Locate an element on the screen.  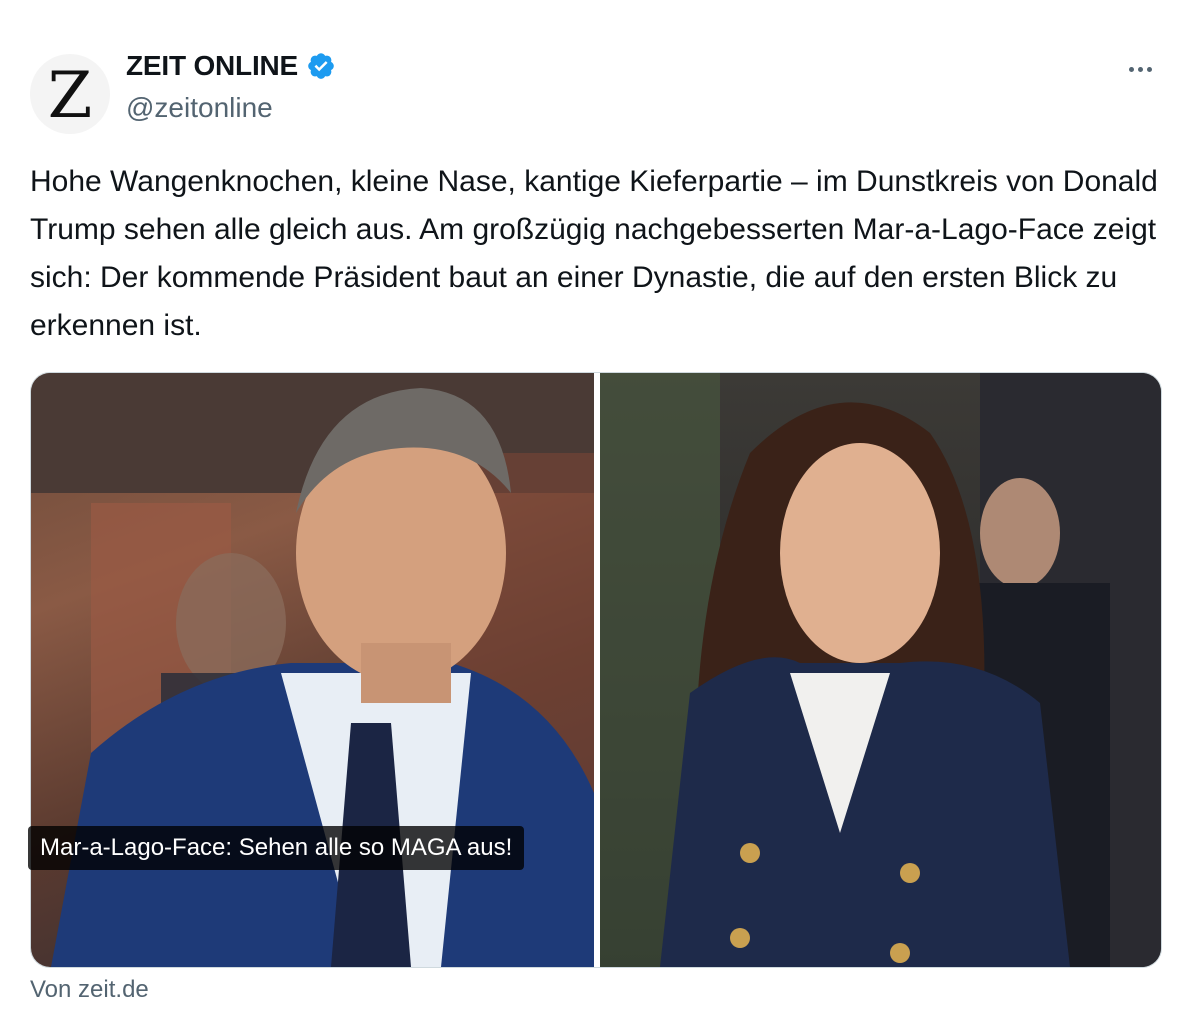
verified-badge-icon is located at coordinates (321, 66).